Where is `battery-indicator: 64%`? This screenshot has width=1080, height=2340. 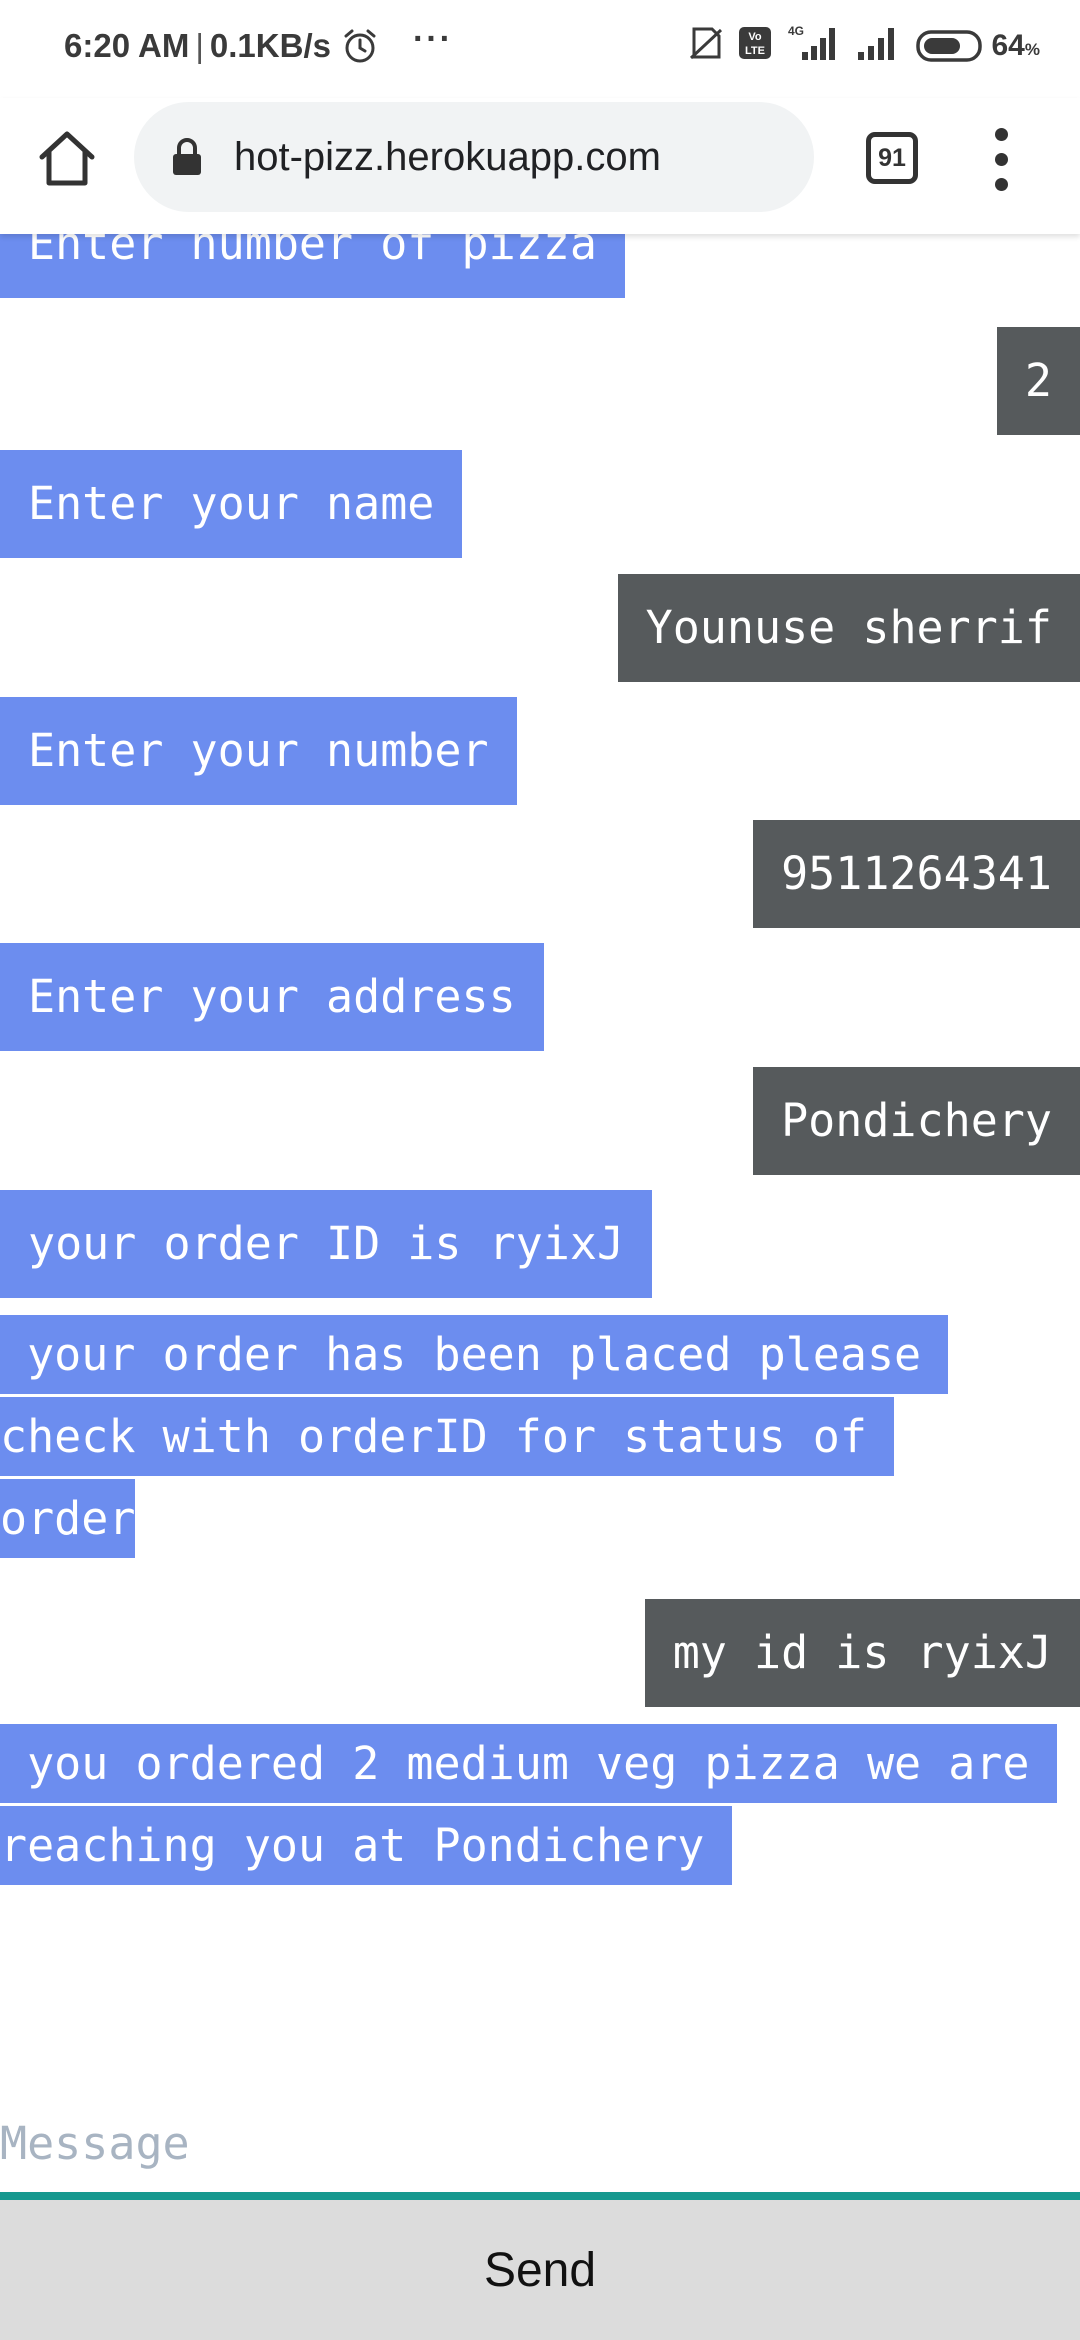 battery-indicator: 64% is located at coordinates (978, 46).